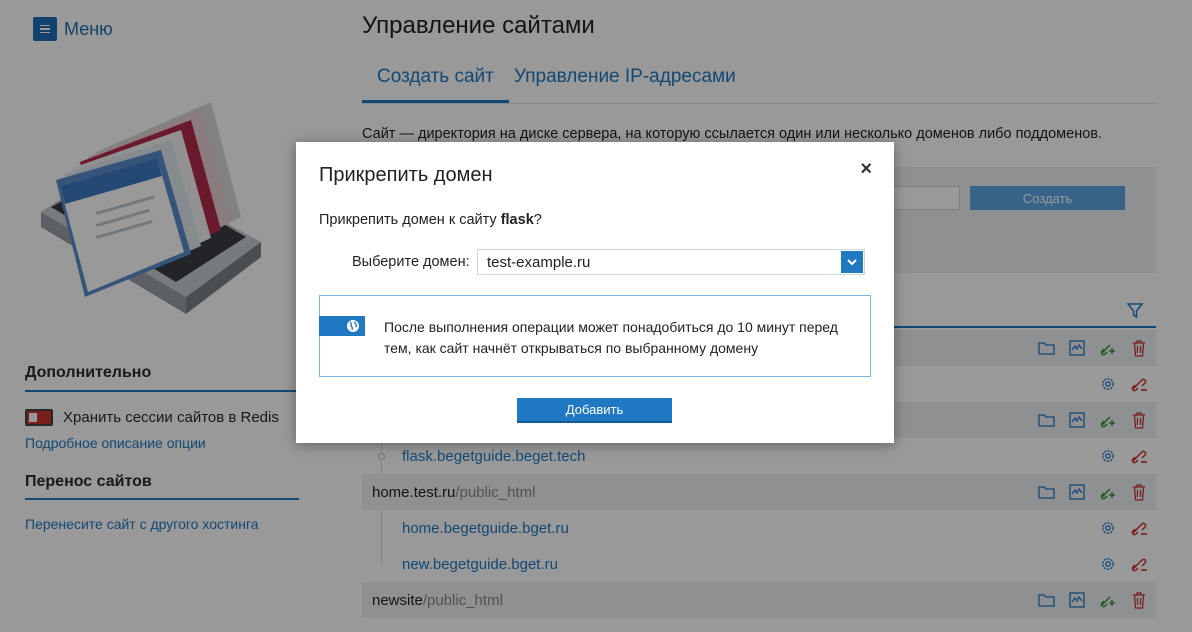  What do you see at coordinates (852, 262) in the screenshot?
I see `chevron-down-icon` at bounding box center [852, 262].